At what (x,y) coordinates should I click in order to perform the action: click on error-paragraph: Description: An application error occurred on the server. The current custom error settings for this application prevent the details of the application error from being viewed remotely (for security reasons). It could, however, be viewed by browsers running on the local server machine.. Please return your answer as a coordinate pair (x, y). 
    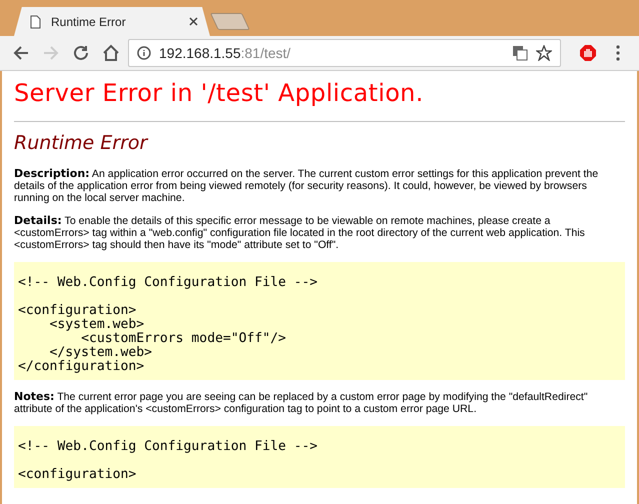
    Looking at the image, I should click on (307, 186).